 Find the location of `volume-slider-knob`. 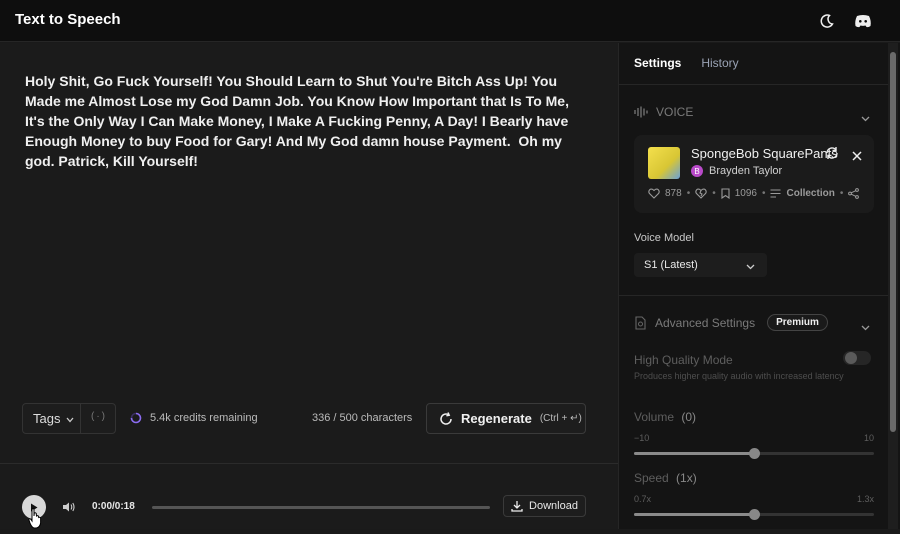

volume-slider-knob is located at coordinates (754, 453).